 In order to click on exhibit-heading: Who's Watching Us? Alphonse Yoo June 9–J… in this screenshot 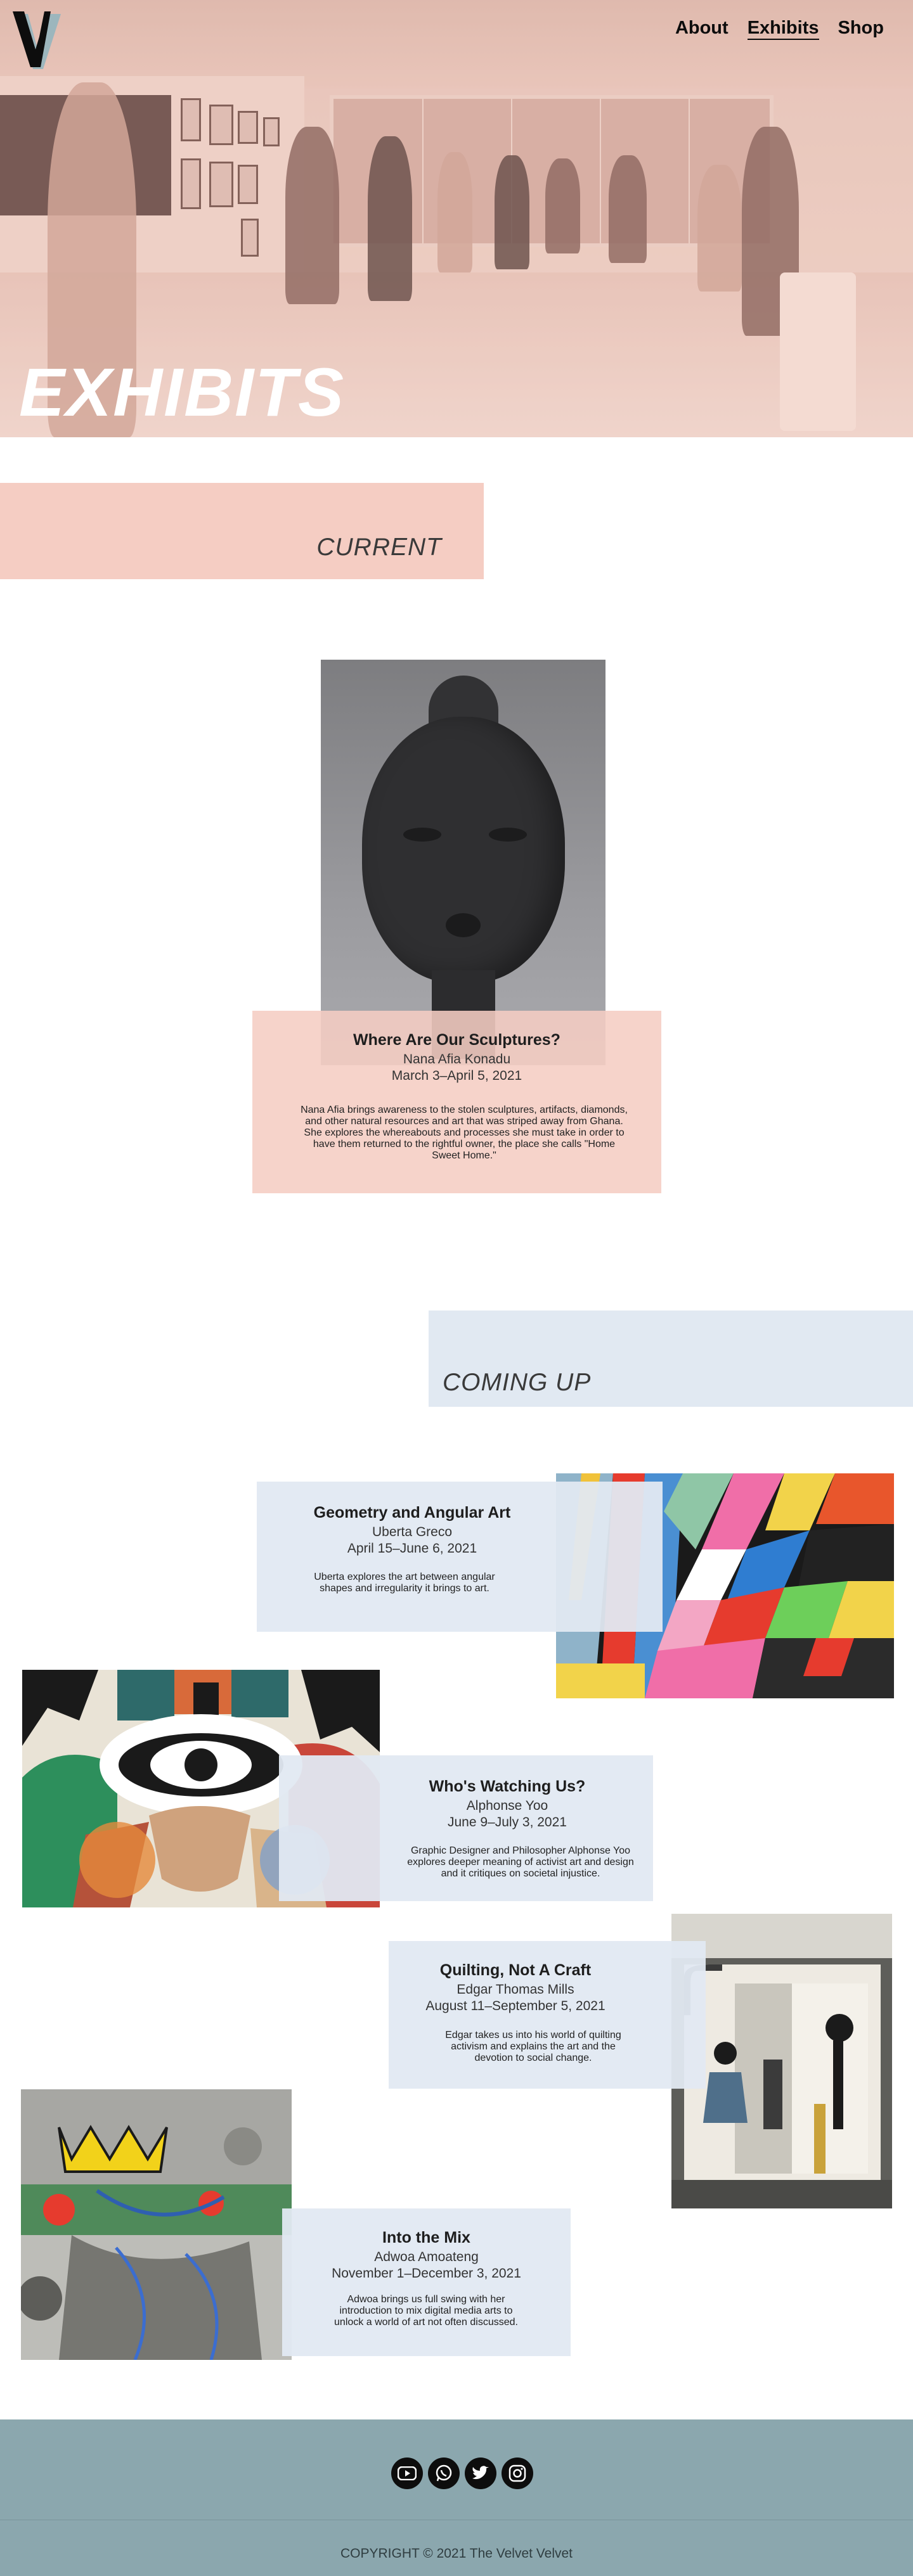, I will do `click(507, 1804)`.